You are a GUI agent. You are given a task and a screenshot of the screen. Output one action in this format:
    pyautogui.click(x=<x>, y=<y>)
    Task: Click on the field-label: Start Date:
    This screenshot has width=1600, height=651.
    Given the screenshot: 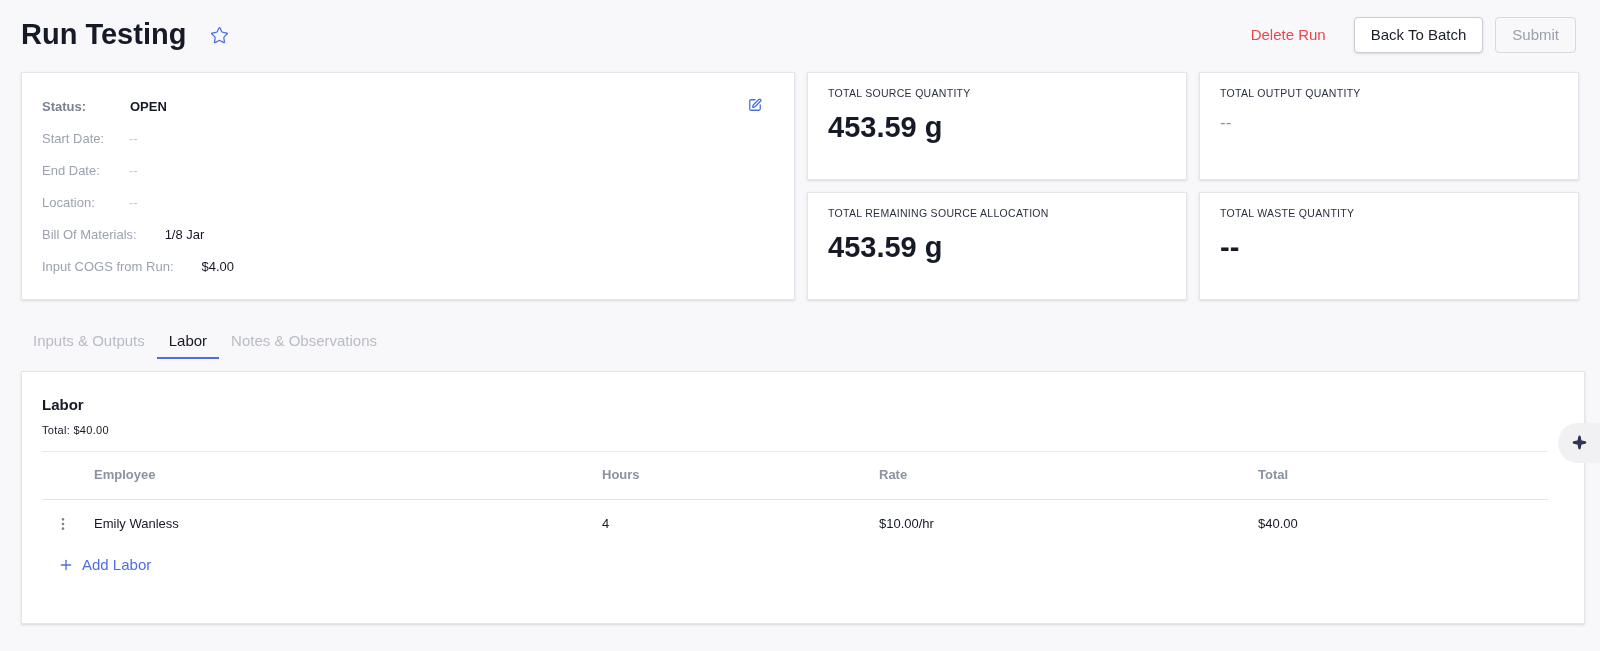 What is the action you would take?
    pyautogui.click(x=74, y=138)
    